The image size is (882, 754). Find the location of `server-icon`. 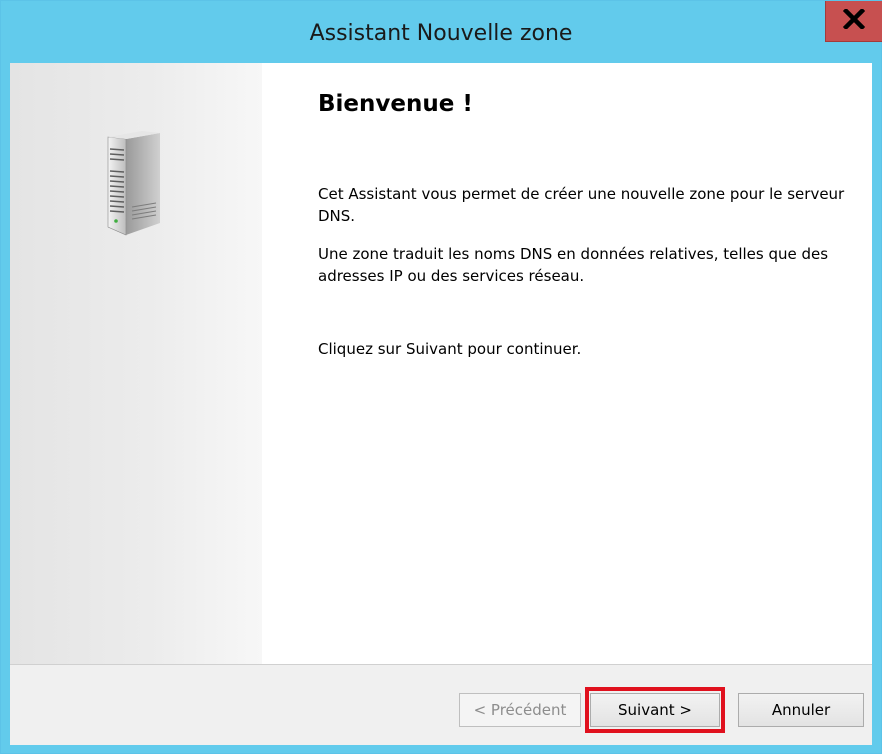

server-icon is located at coordinates (135, 186).